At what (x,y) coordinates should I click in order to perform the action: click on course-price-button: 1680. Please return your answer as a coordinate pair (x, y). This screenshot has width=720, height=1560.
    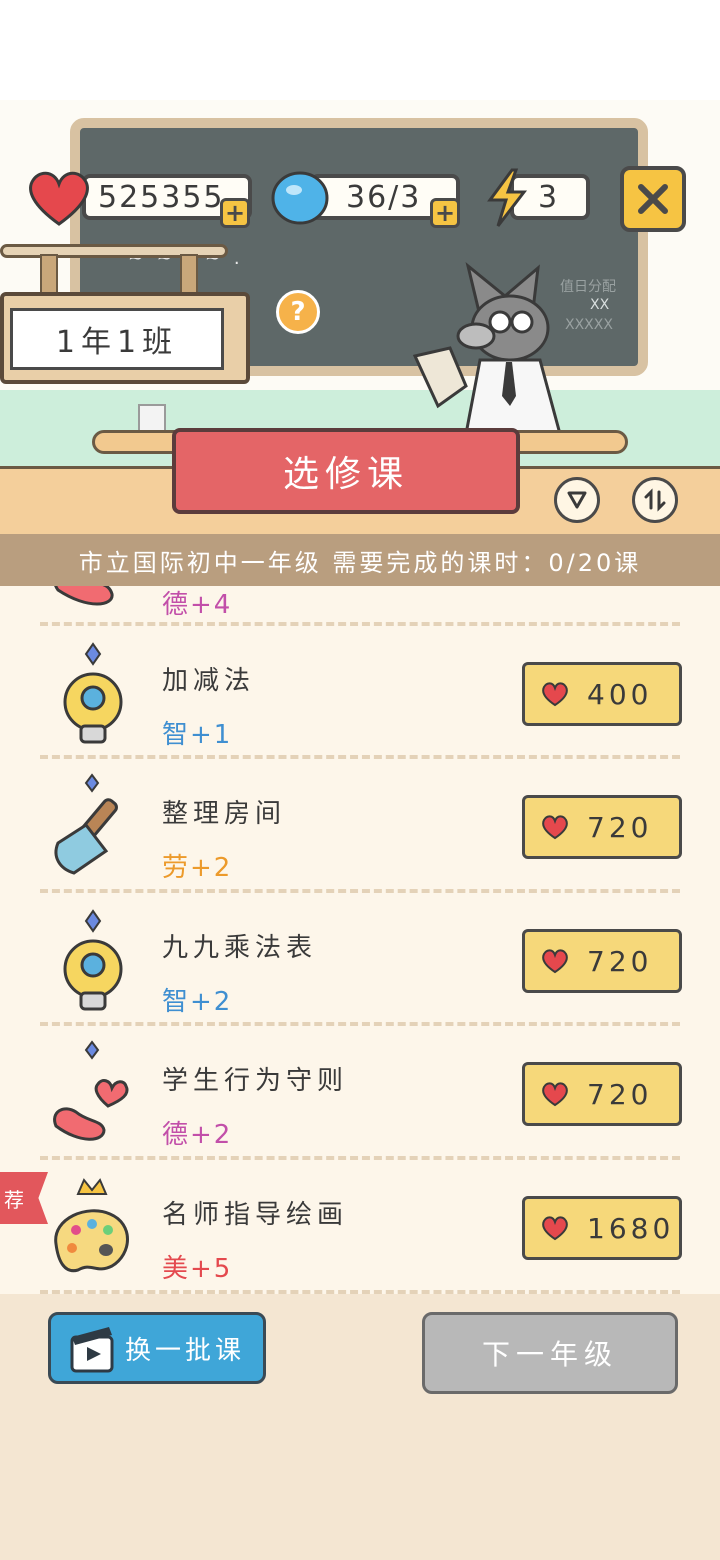
    Looking at the image, I should click on (602, 1228).